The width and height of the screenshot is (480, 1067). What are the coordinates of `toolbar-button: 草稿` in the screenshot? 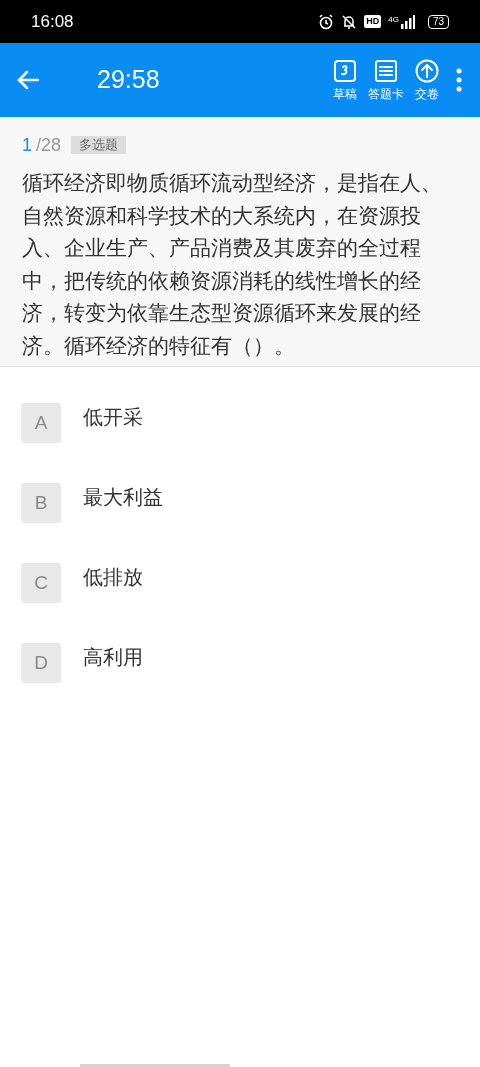 It's located at (345, 80).